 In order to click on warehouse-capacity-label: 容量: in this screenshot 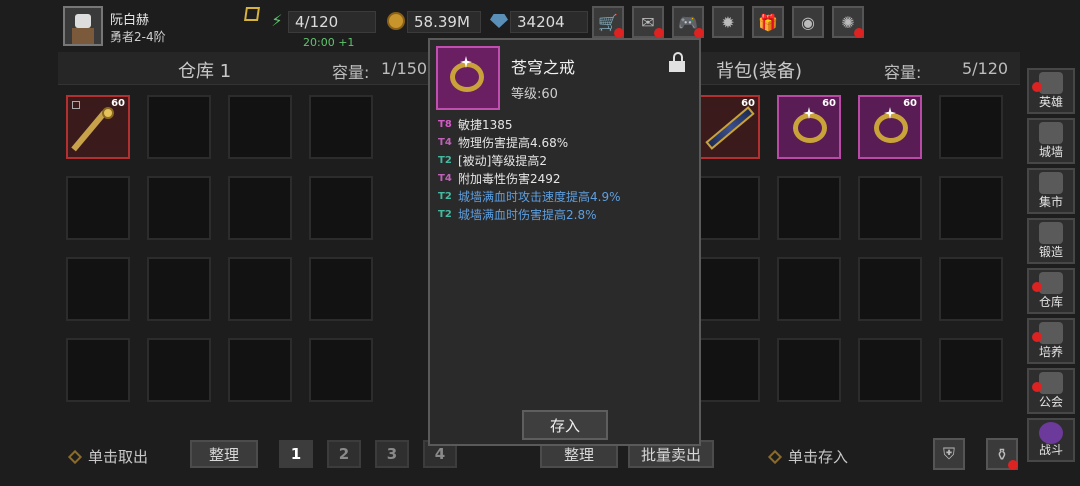, I will do `click(351, 72)`.